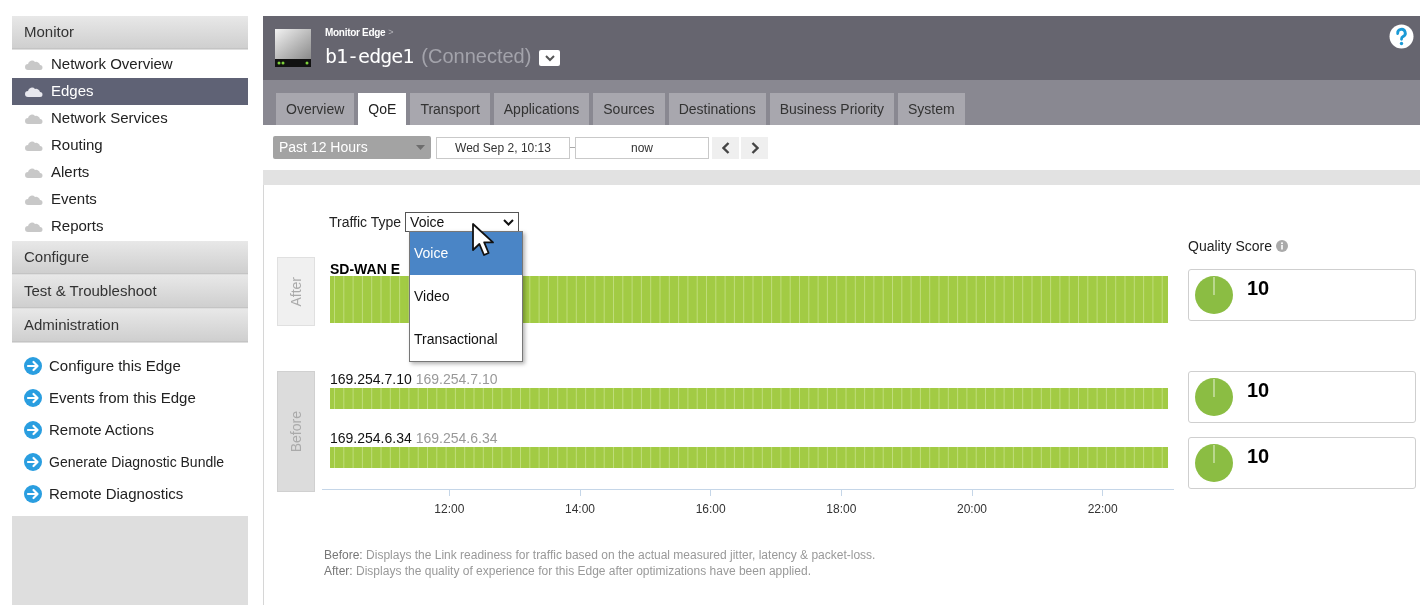 This screenshot has height=605, width=1420. Describe the element at coordinates (972, 509) in the screenshot. I see `axis-tick-label: 20:00` at that location.